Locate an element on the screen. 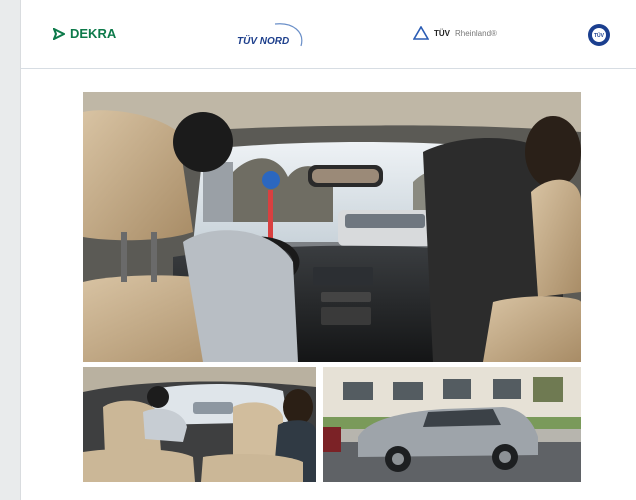 The width and height of the screenshot is (636, 500). tuv-nord-swoosh-icon: TÜV NORD is located at coordinates (270, 35).